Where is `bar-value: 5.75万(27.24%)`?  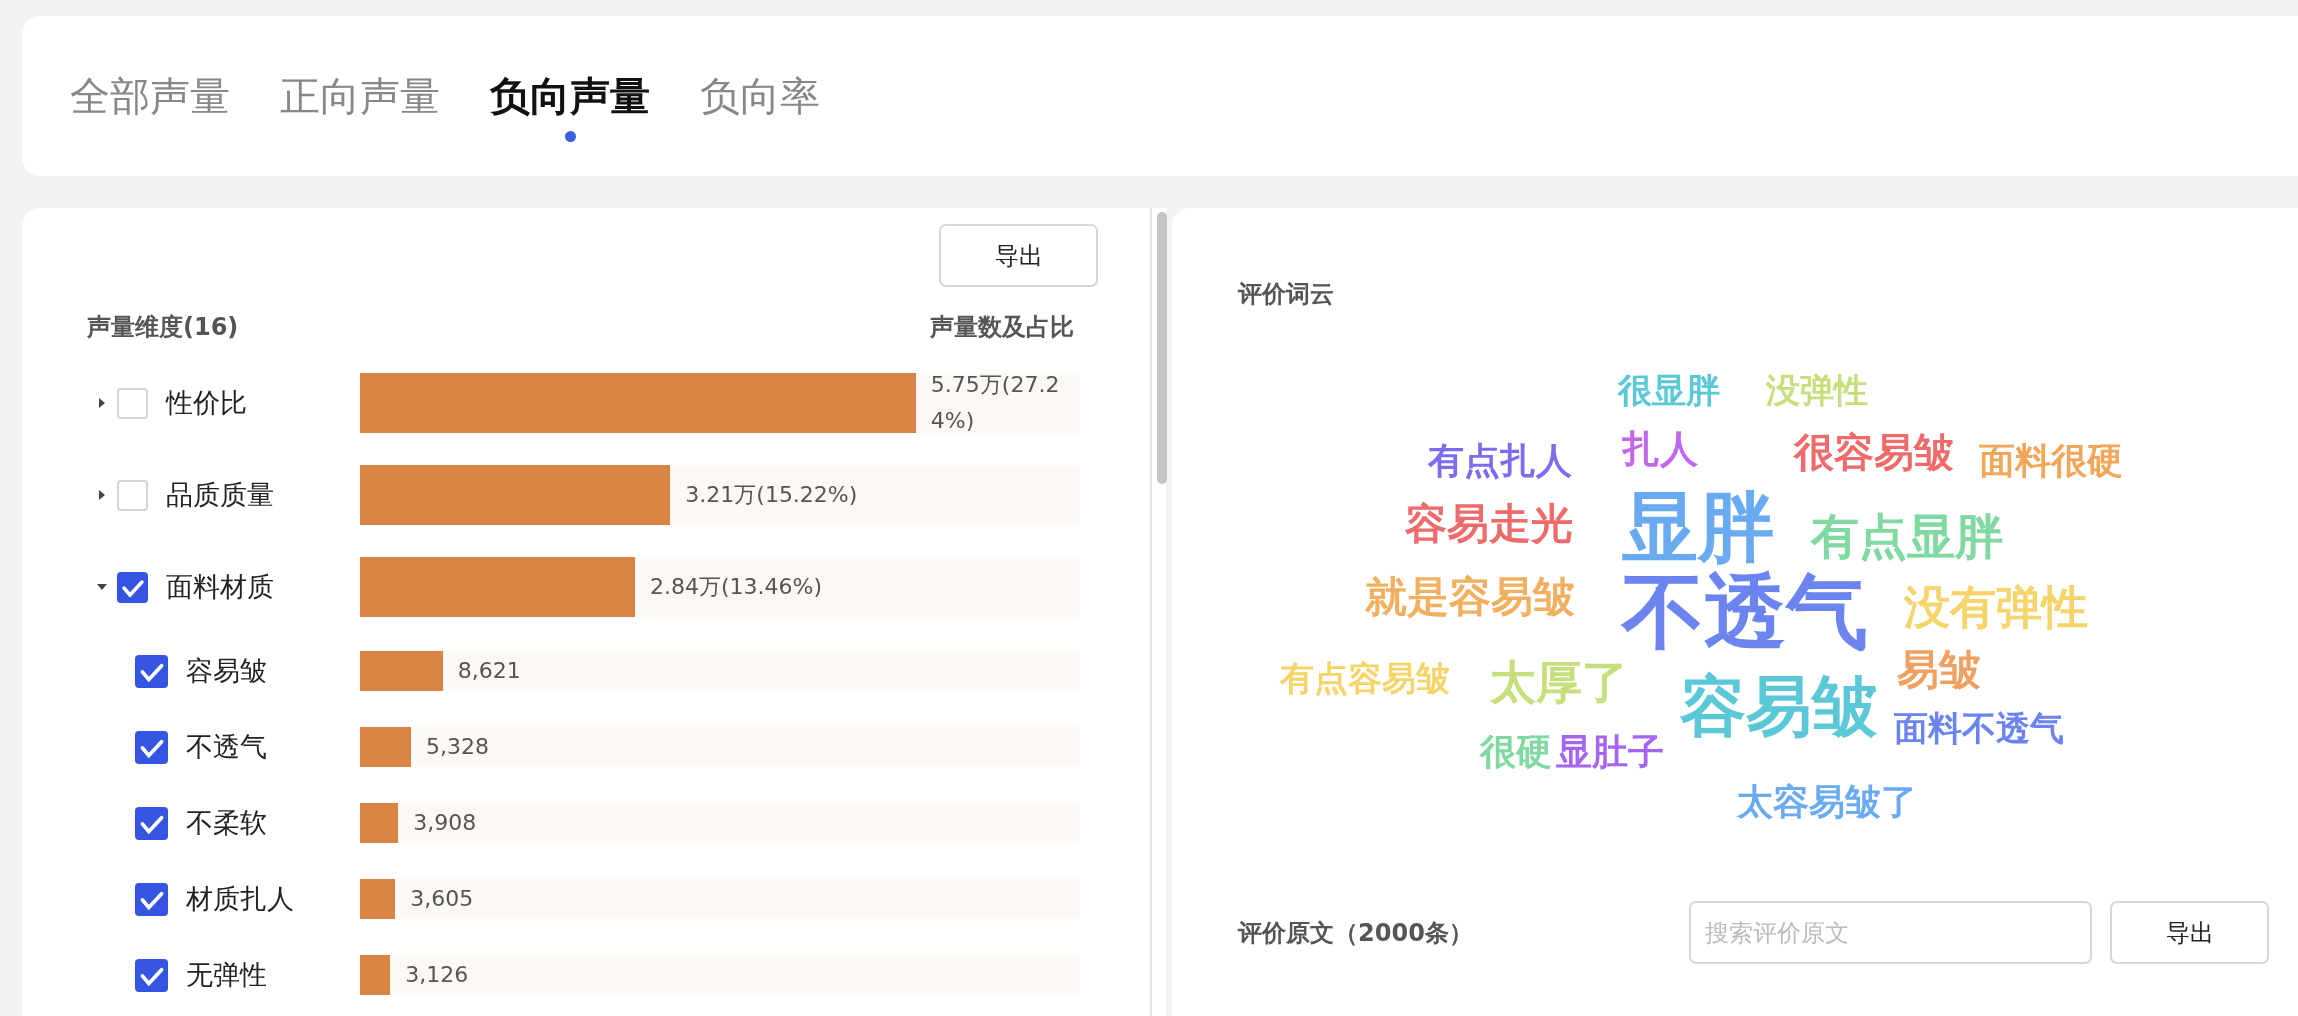
bar-value: 5.75万(27.24%) is located at coordinates (995, 403).